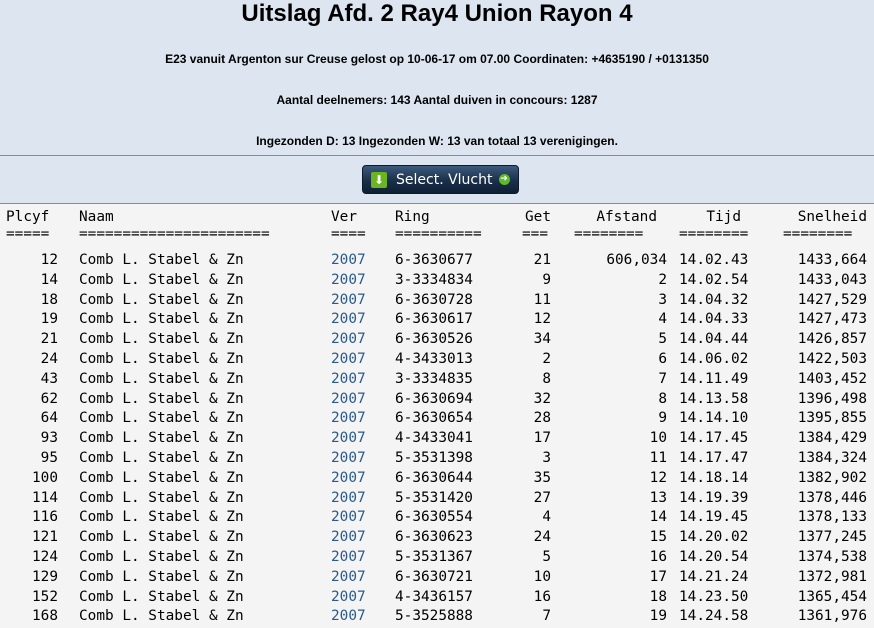  I want to click on cell-snelheid: 1372,981, so click(832, 576).